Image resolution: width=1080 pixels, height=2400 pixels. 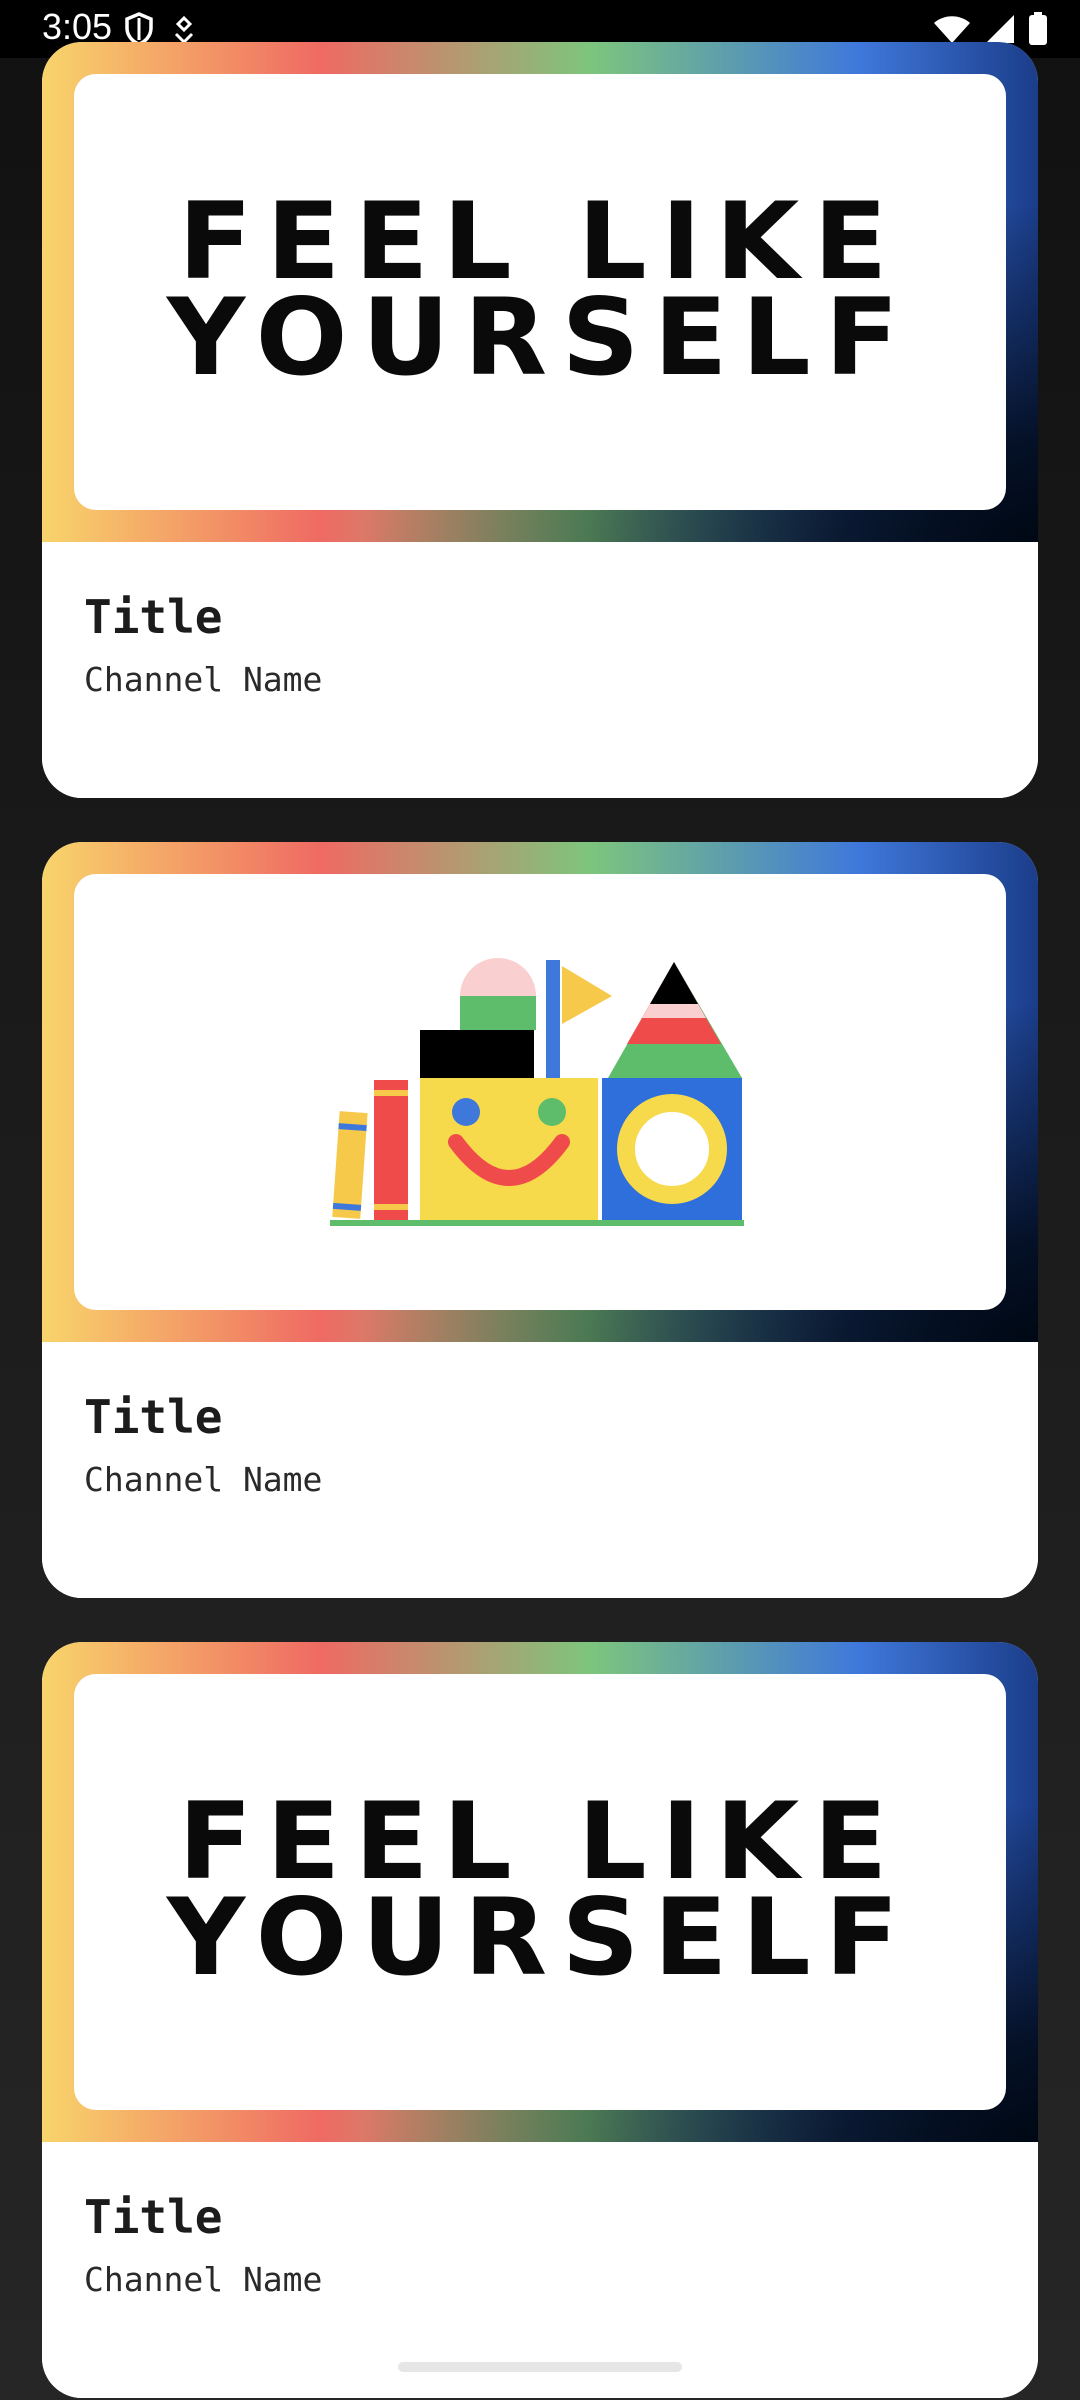 What do you see at coordinates (1000, 29) in the screenshot?
I see `cell-signal-icon` at bounding box center [1000, 29].